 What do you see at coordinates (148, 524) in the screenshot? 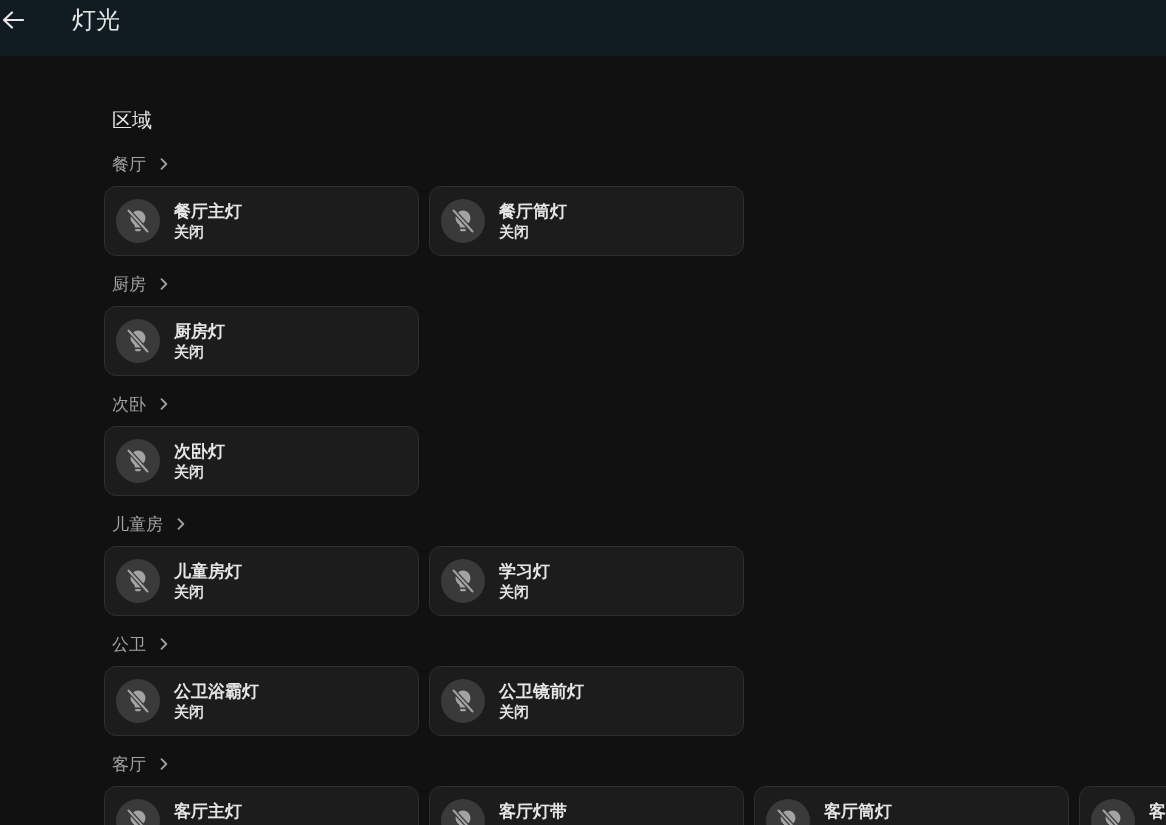
I see `area-link: 儿童房` at bounding box center [148, 524].